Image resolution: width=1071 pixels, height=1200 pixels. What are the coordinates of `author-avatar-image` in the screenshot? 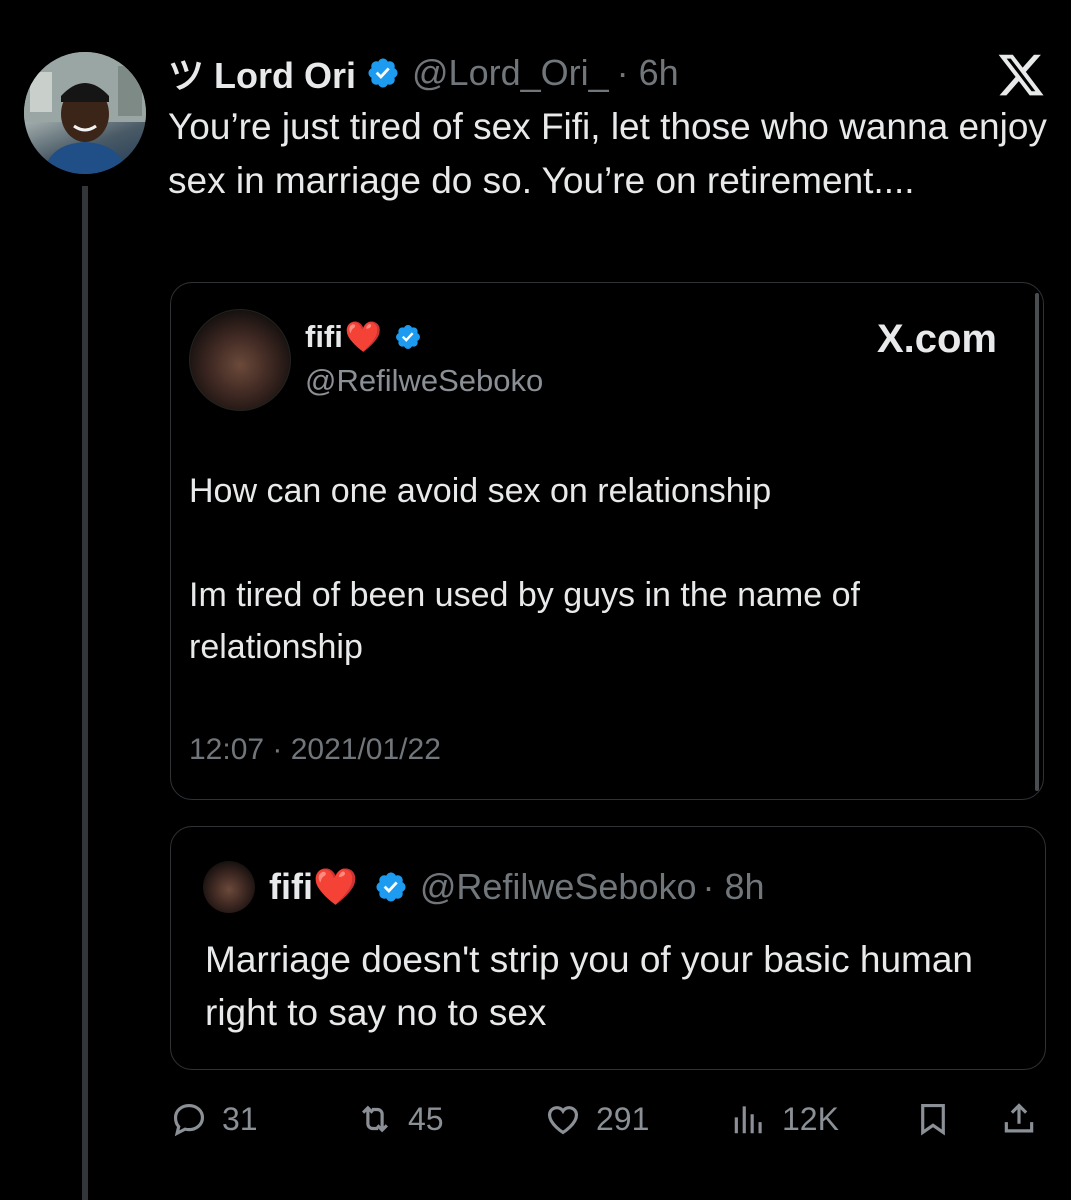 It's located at (85, 113).